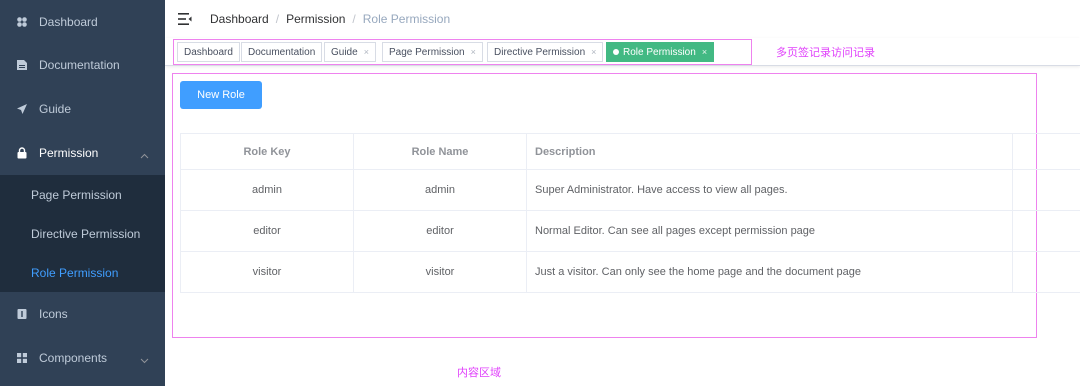 This screenshot has height=386, width=1080. What do you see at coordinates (22, 109) in the screenshot?
I see `guide-icon` at bounding box center [22, 109].